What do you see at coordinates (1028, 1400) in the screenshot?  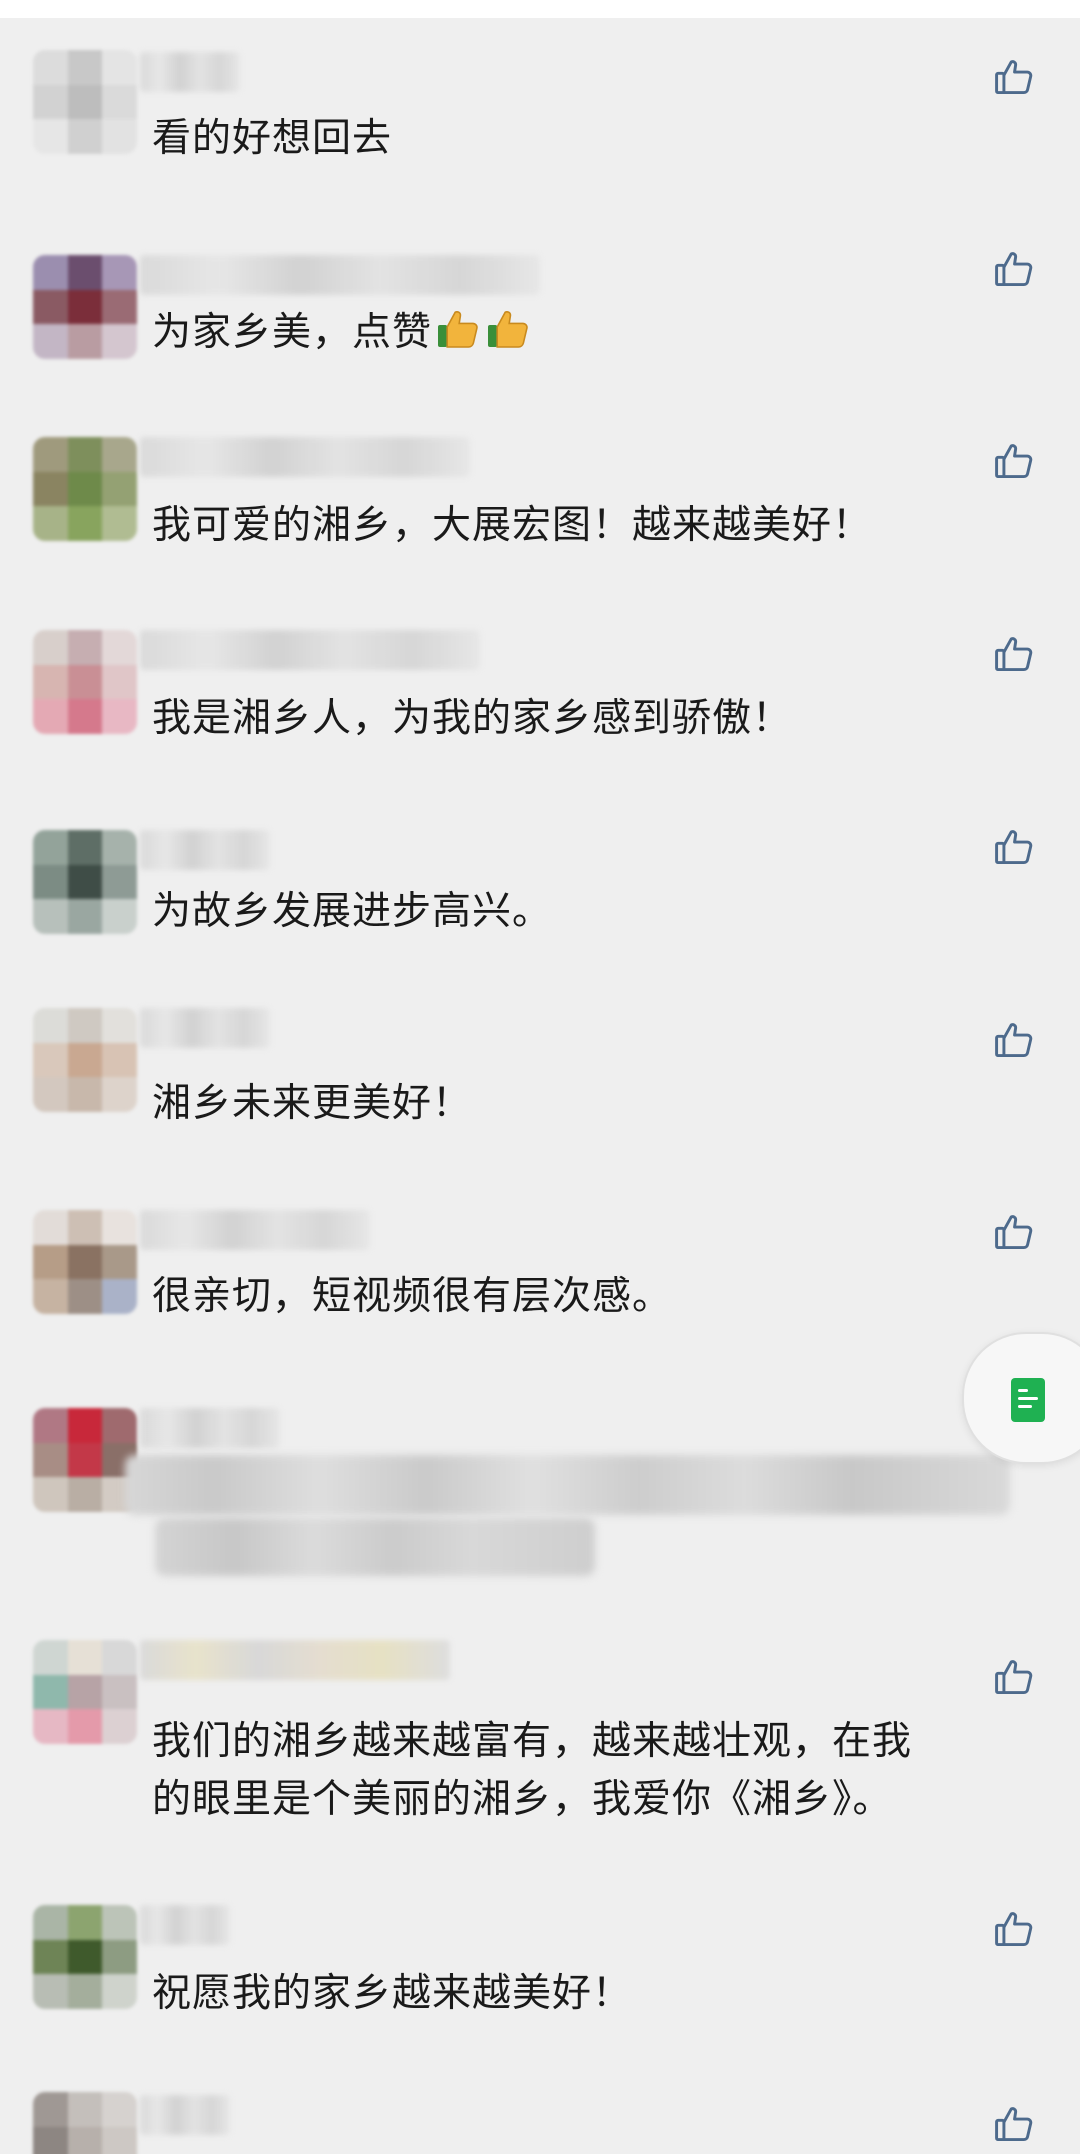 I see `document-icon` at bounding box center [1028, 1400].